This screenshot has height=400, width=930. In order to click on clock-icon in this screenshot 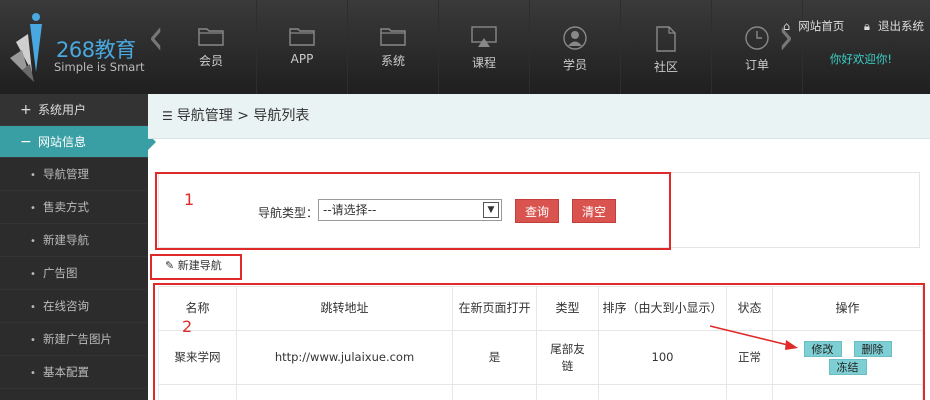, I will do `click(757, 38)`.